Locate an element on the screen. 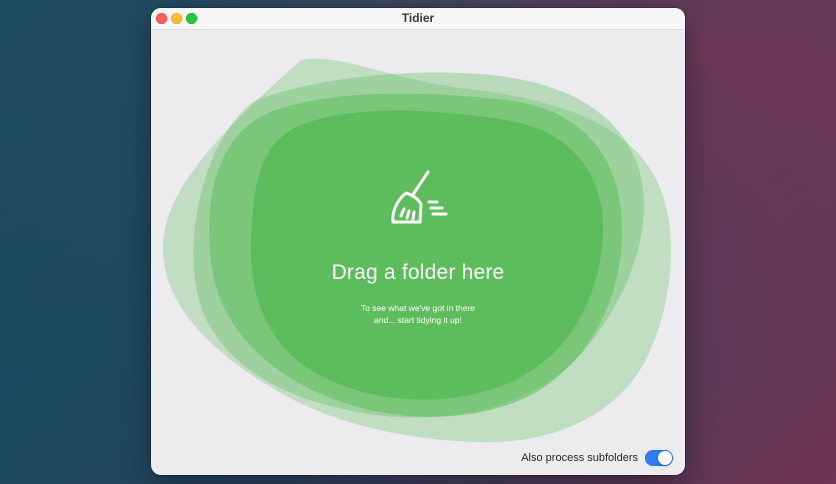  process-subfolders-toggle is located at coordinates (659, 458).